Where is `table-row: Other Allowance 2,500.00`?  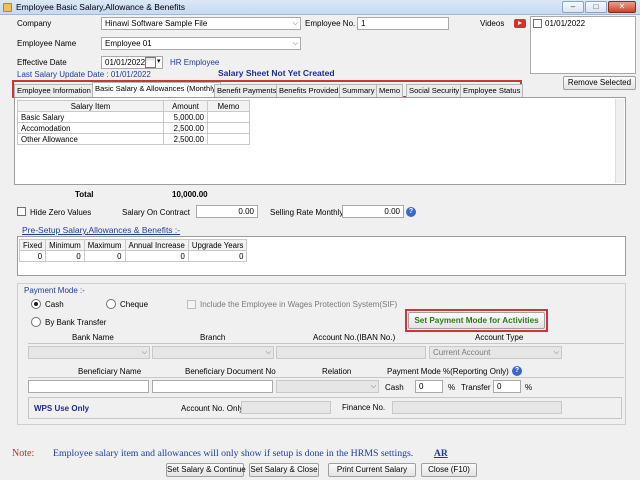 table-row: Other Allowance 2,500.00 is located at coordinates (133, 139).